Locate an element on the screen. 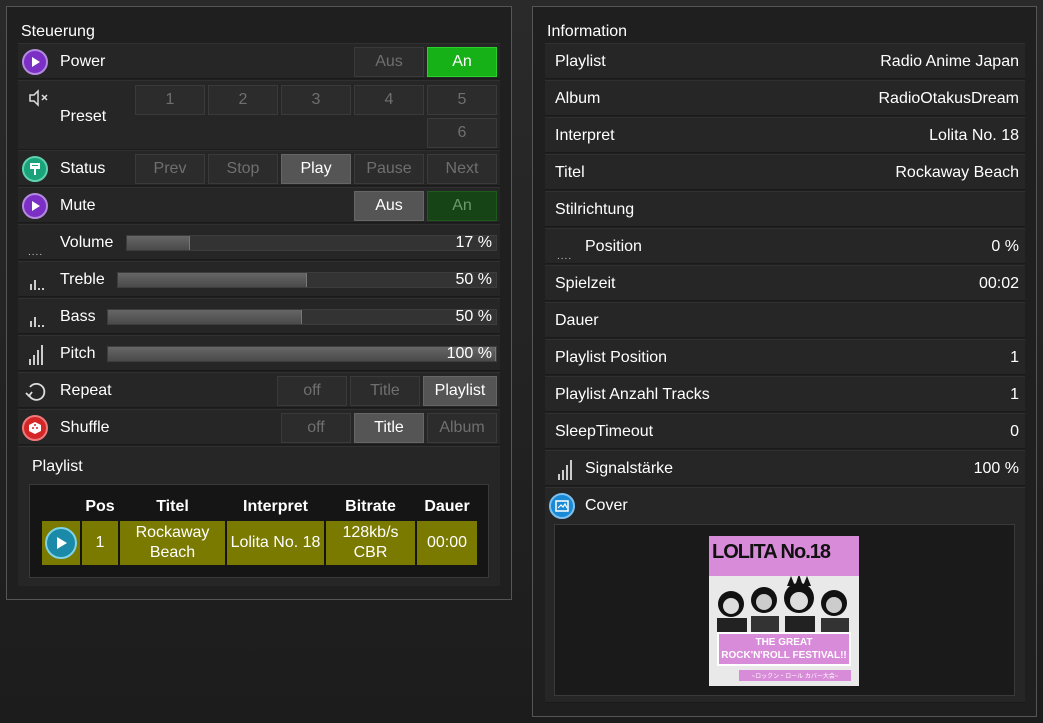 This screenshot has height=723, width=1043. info-row-interpret: Interpret Lolita No. 18 is located at coordinates (785, 135).